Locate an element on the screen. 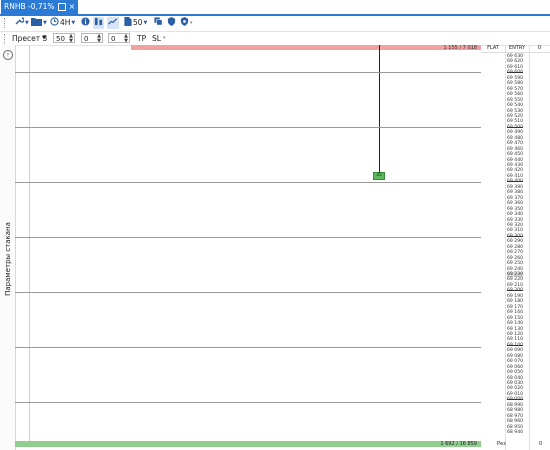 The height and width of the screenshot is (450, 550). price-level: 69 270 is located at coordinates (515, 252).